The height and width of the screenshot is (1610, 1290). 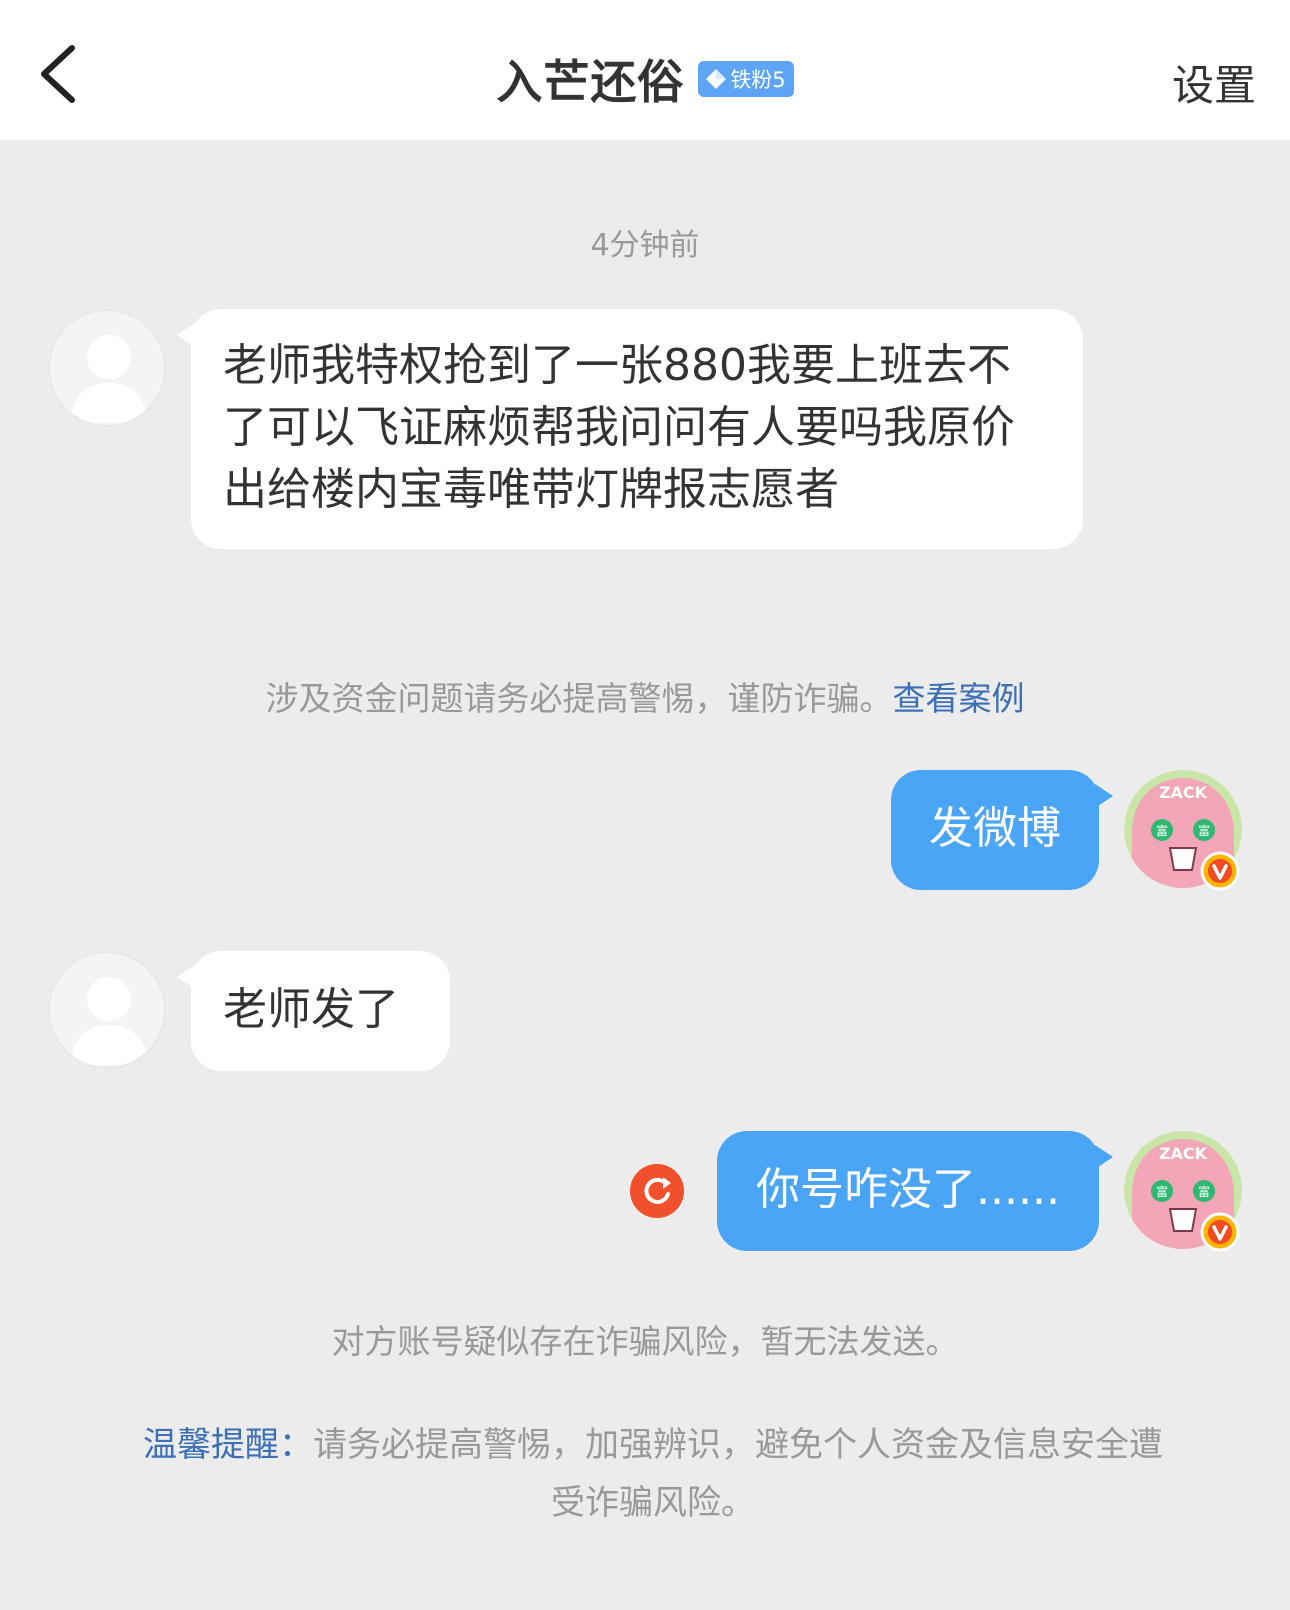 I want to click on diamond-icon, so click(x=716, y=79).